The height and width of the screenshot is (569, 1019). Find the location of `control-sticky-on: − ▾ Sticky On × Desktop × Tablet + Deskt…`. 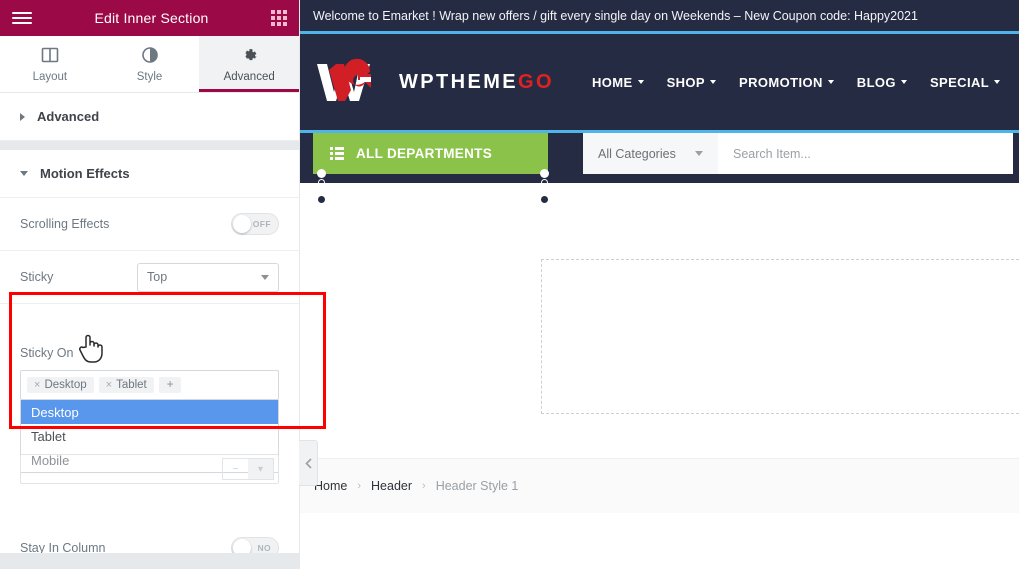

control-sticky-on: − ▾ Sticky On × Desktop × Tablet + Deskt… is located at coordinates (149, 428).